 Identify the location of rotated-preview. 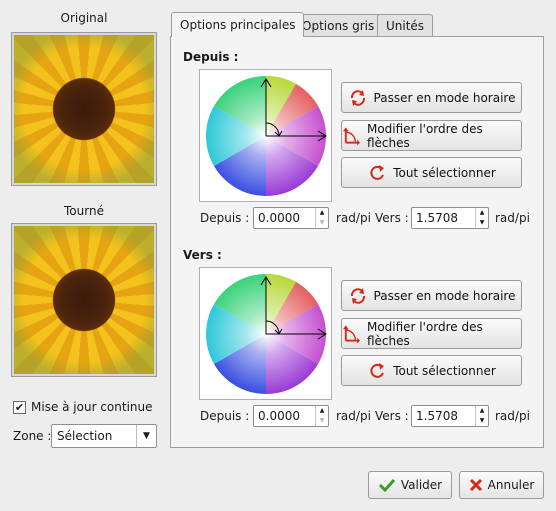
(84, 300).